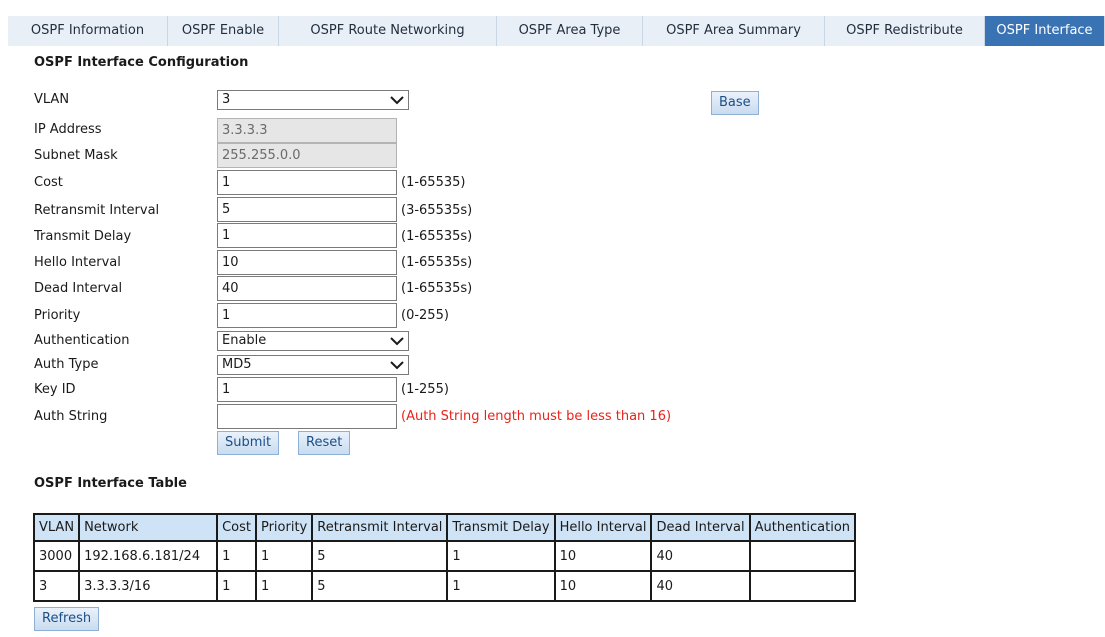  I want to click on col-priority: Priority, so click(284, 527).